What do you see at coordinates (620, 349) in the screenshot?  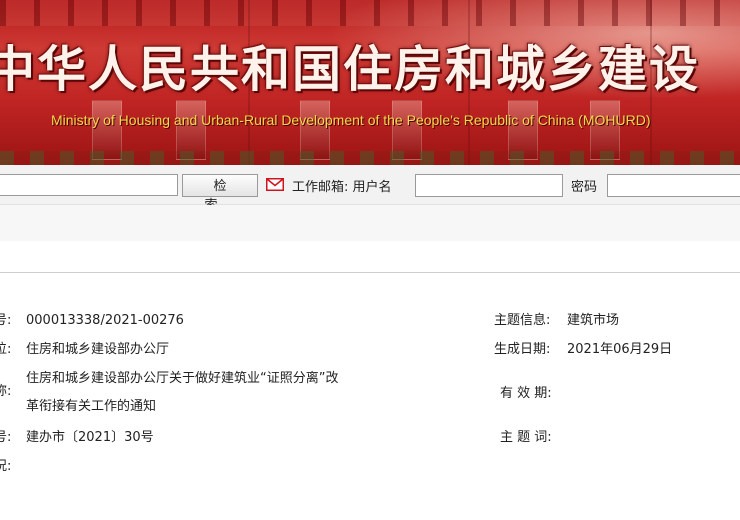 I see `doc-date-value: 2021年06月29日` at bounding box center [620, 349].